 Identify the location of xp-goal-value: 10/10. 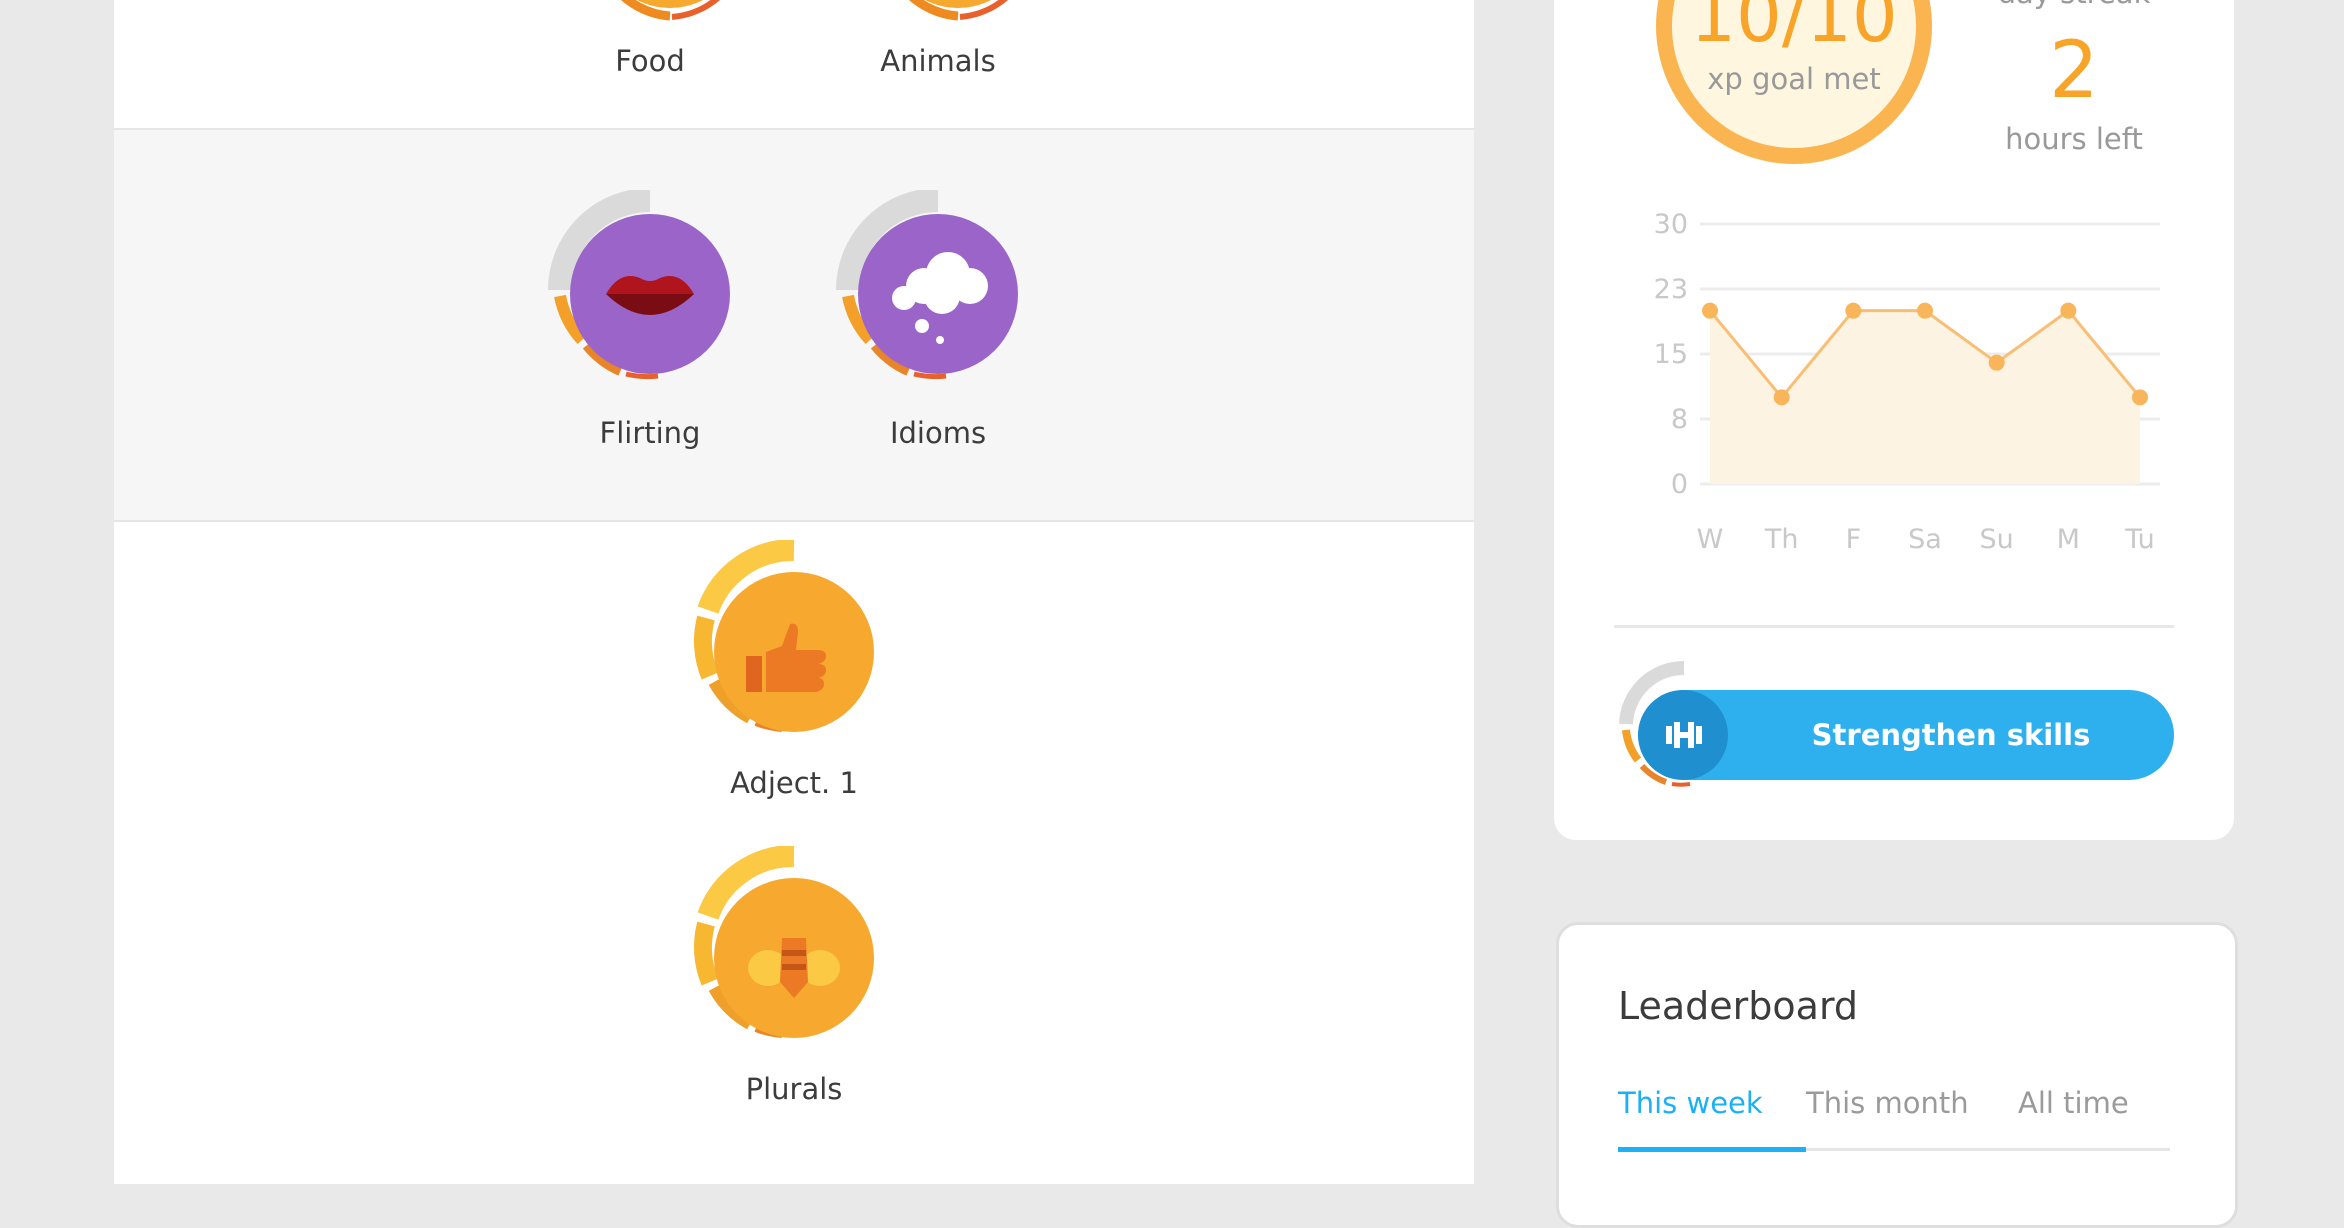
(1794, 29).